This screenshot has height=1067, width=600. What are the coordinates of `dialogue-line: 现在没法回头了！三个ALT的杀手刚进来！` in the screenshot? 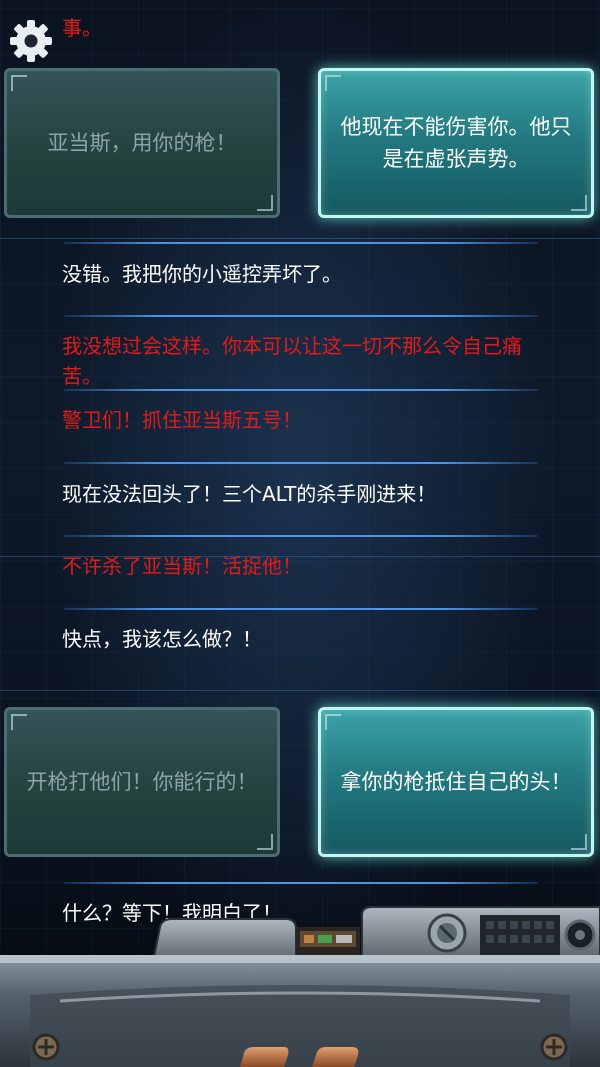 It's located at (249, 494).